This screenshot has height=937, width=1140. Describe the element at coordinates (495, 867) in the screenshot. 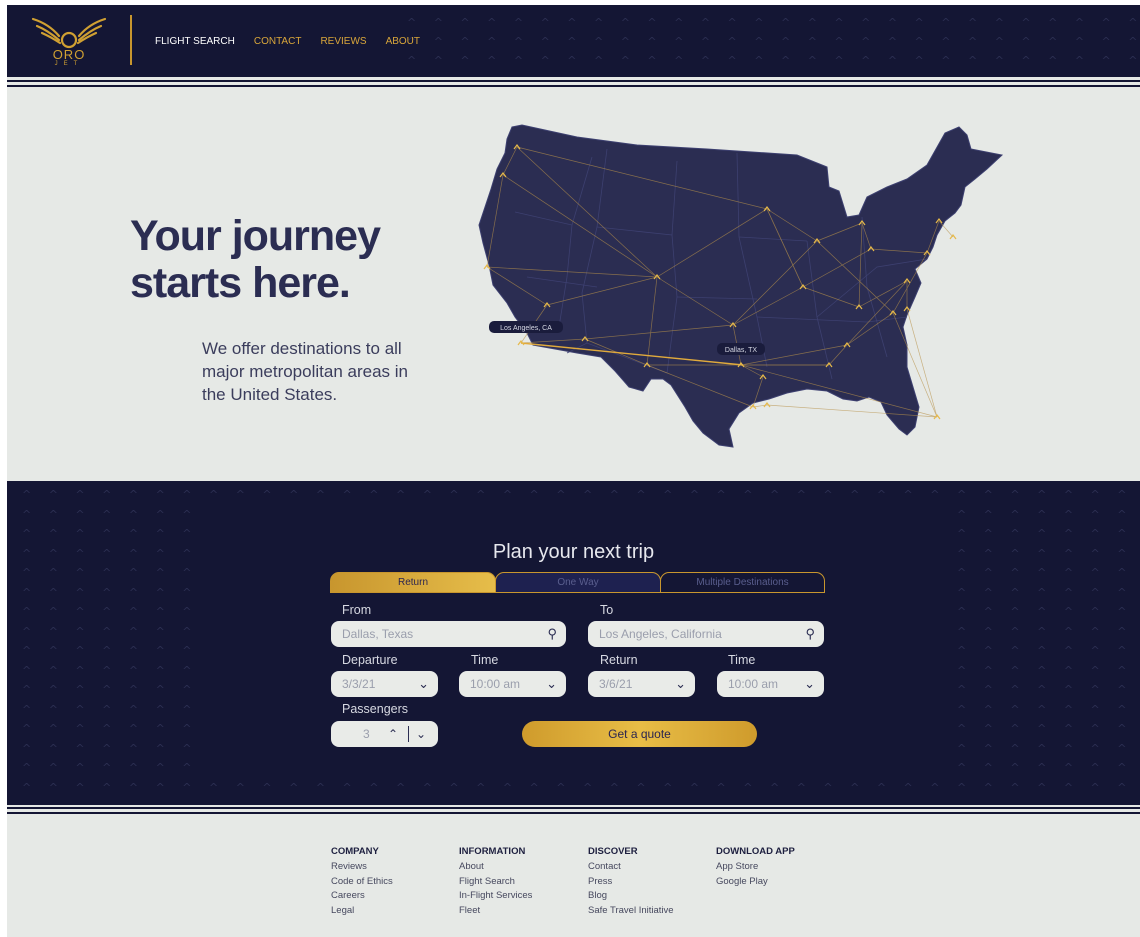

I see `footer-link: About` at that location.